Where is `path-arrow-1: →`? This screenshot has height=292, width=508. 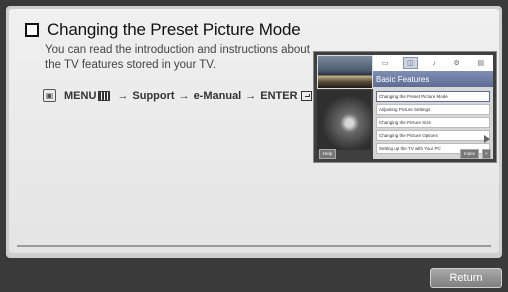
path-arrow-1: → is located at coordinates (123, 95).